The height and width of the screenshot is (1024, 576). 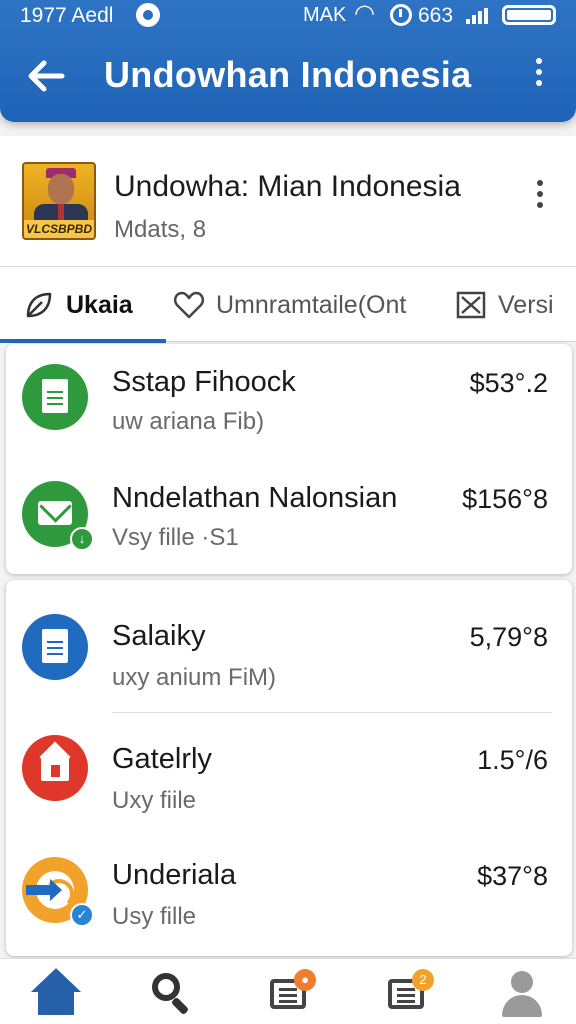 What do you see at coordinates (423, 980) in the screenshot?
I see `notification-badge: 2` at bounding box center [423, 980].